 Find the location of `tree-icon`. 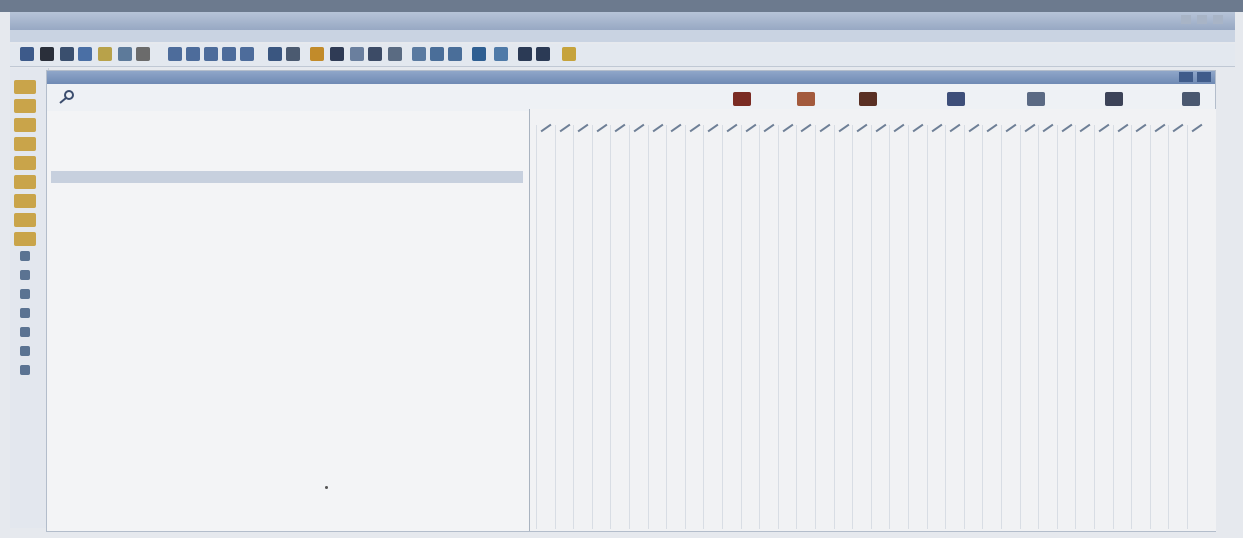

tree-icon is located at coordinates (293, 54).